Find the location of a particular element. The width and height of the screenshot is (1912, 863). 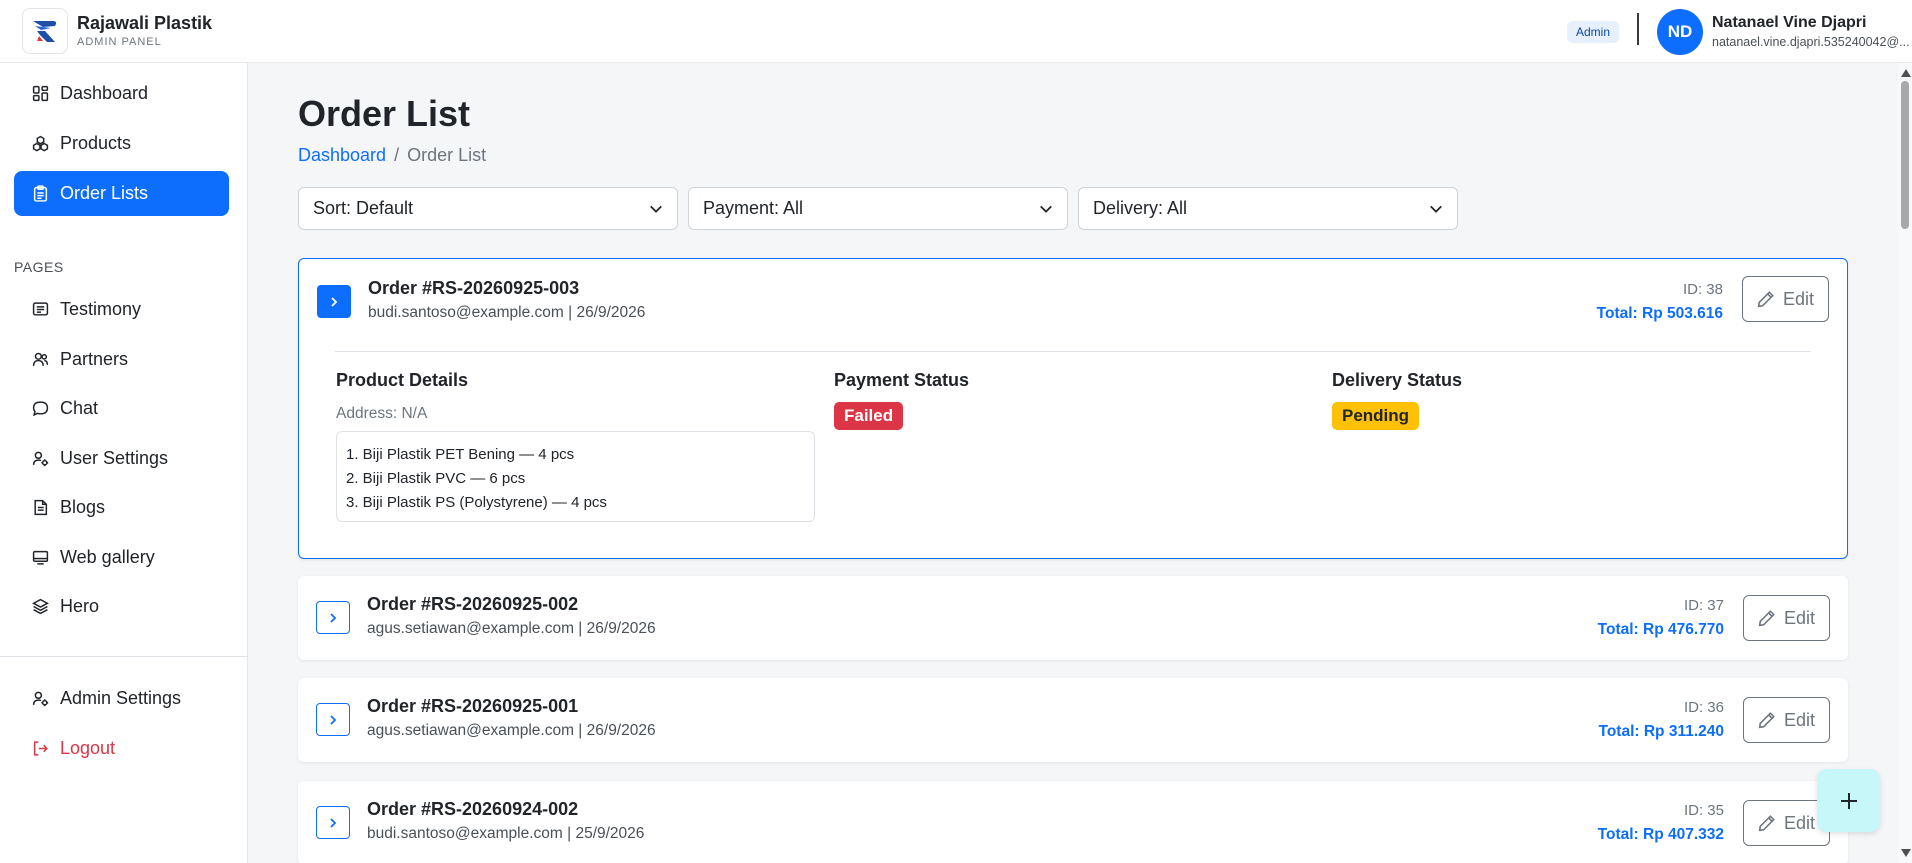

sidebar-item-label: Hero is located at coordinates (80, 606).